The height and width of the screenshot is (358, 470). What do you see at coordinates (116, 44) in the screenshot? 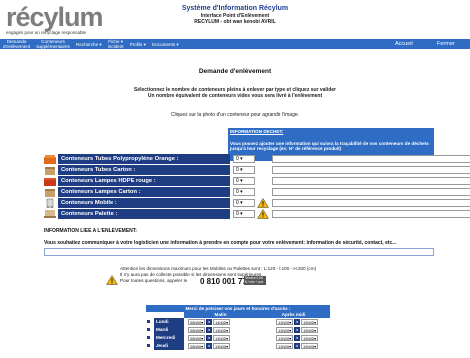
I see `nav-fiche-incident: Fiche ▾ incident` at bounding box center [116, 44].